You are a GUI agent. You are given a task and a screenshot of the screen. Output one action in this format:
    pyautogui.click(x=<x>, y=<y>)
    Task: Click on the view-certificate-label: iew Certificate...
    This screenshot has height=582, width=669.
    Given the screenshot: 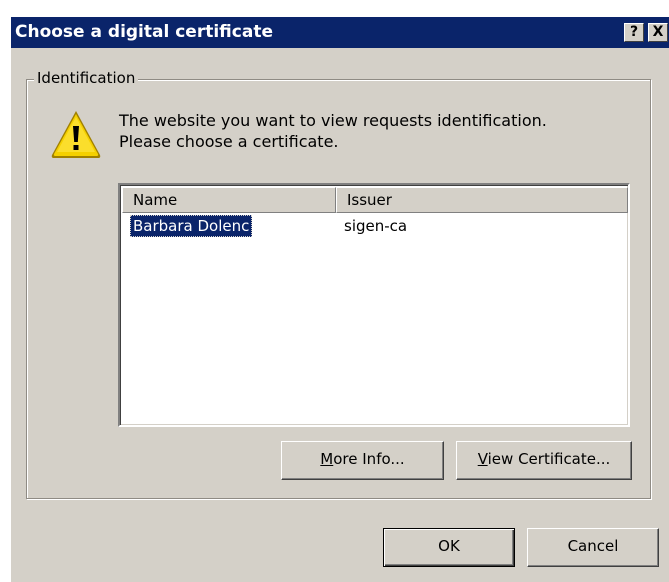 What is the action you would take?
    pyautogui.click(x=549, y=459)
    